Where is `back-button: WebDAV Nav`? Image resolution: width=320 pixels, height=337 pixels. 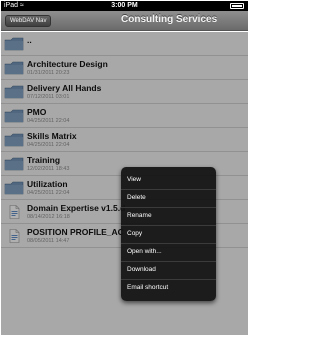
back-button: WebDAV Nav is located at coordinates (28, 21).